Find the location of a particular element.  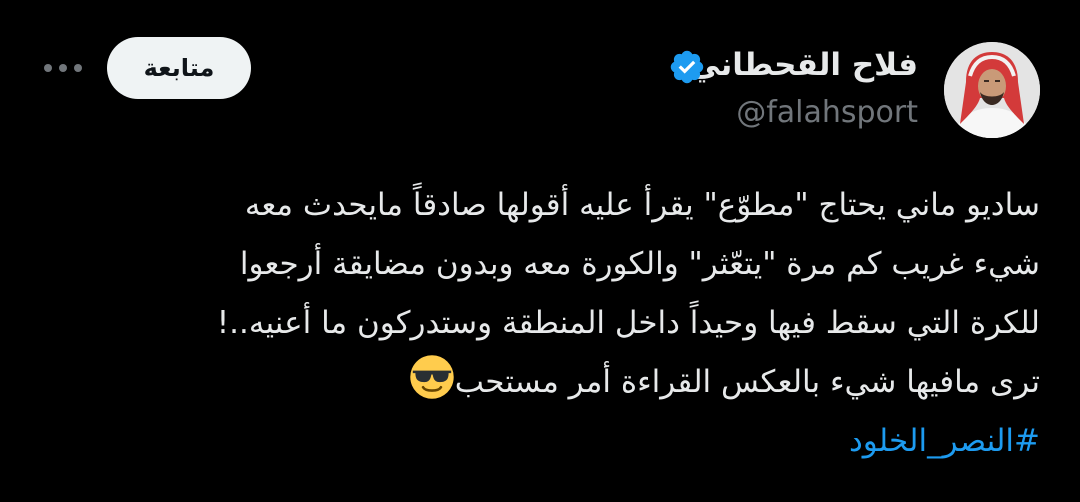

avatar is located at coordinates (992, 90).